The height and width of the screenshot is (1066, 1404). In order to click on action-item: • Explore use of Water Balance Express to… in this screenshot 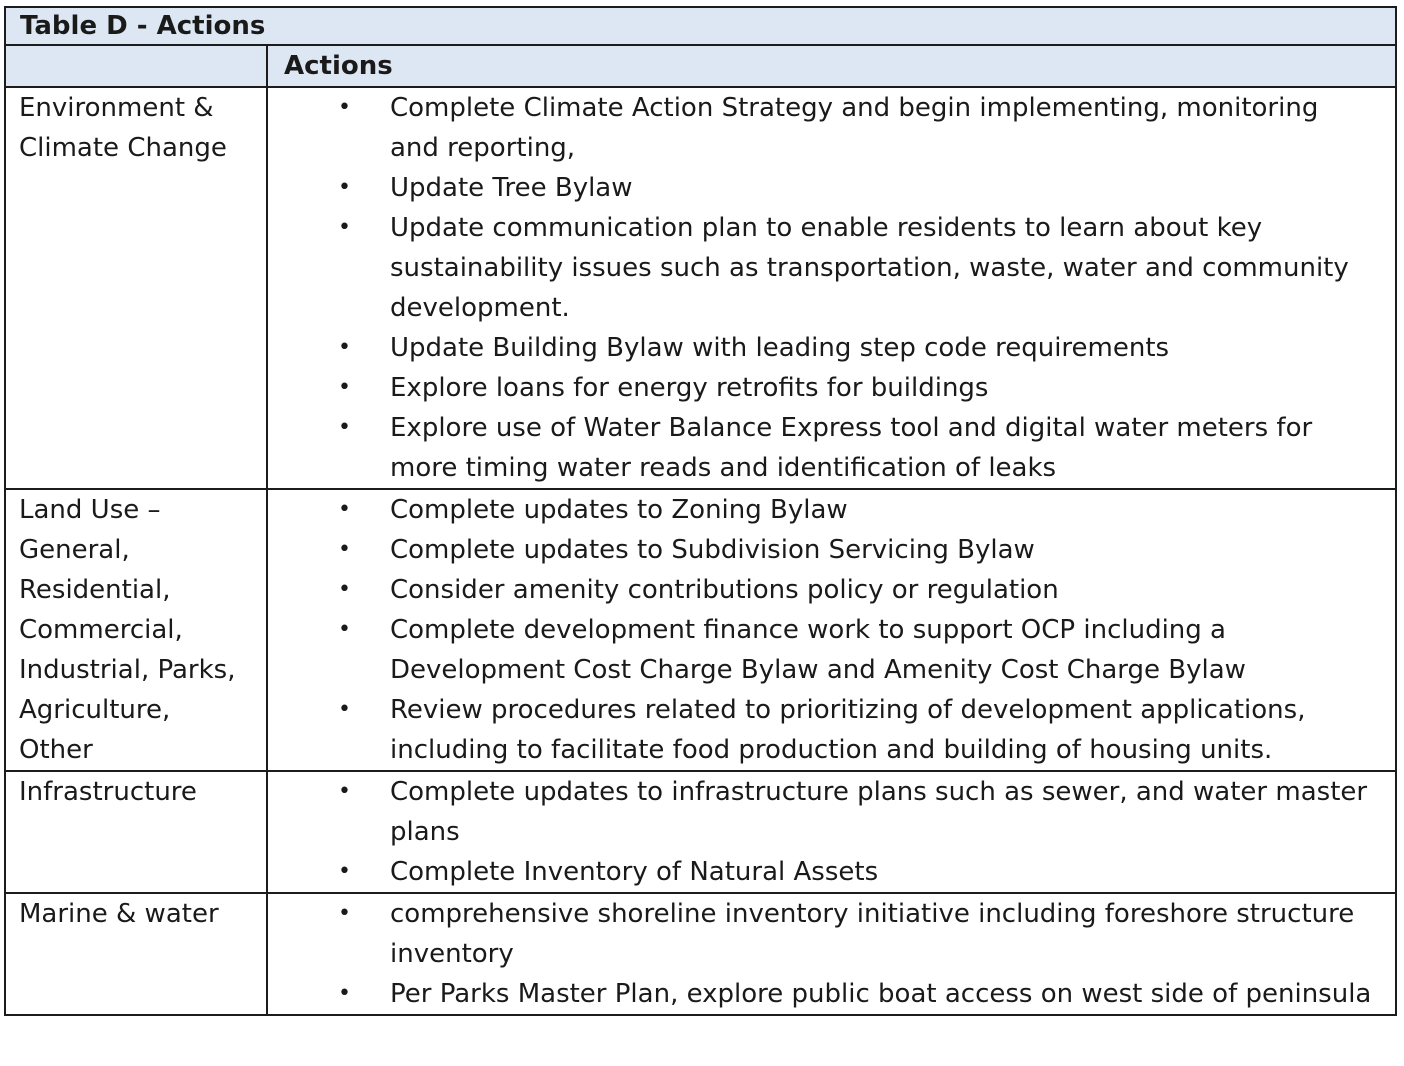, I will do `click(831, 448)`.